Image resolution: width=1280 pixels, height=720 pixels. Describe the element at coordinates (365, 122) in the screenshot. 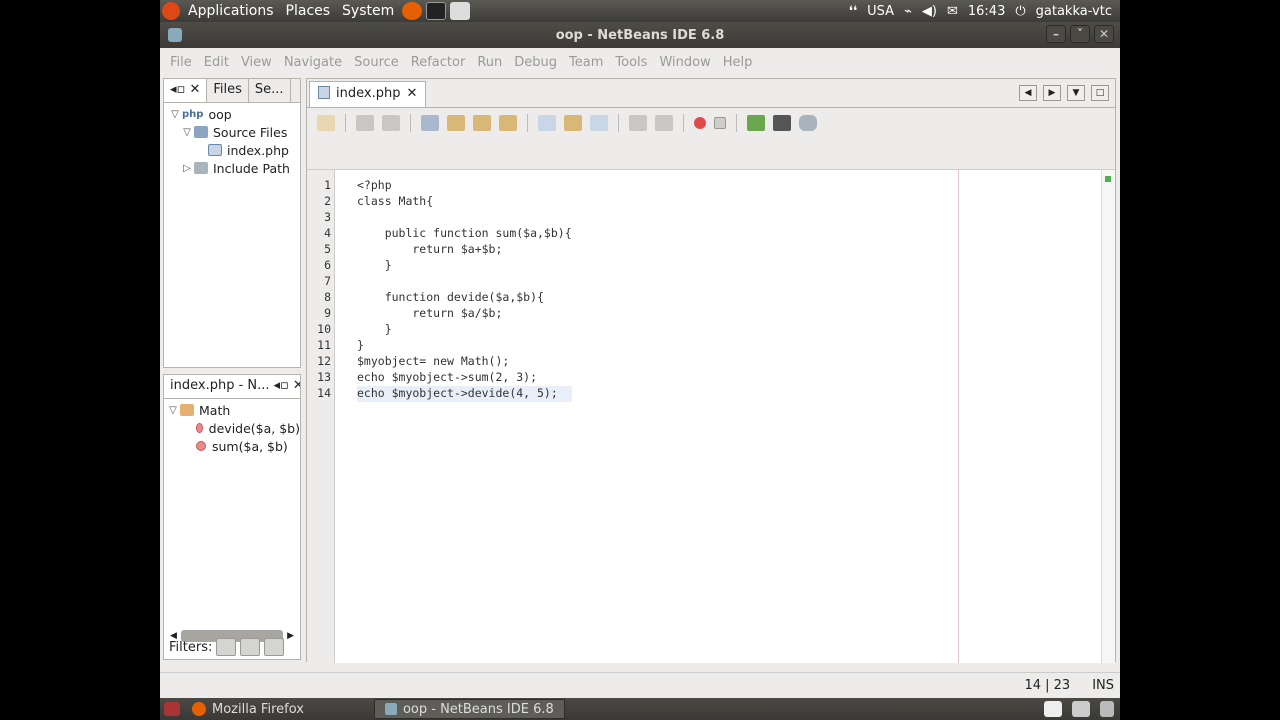

I see `back-icon` at that location.